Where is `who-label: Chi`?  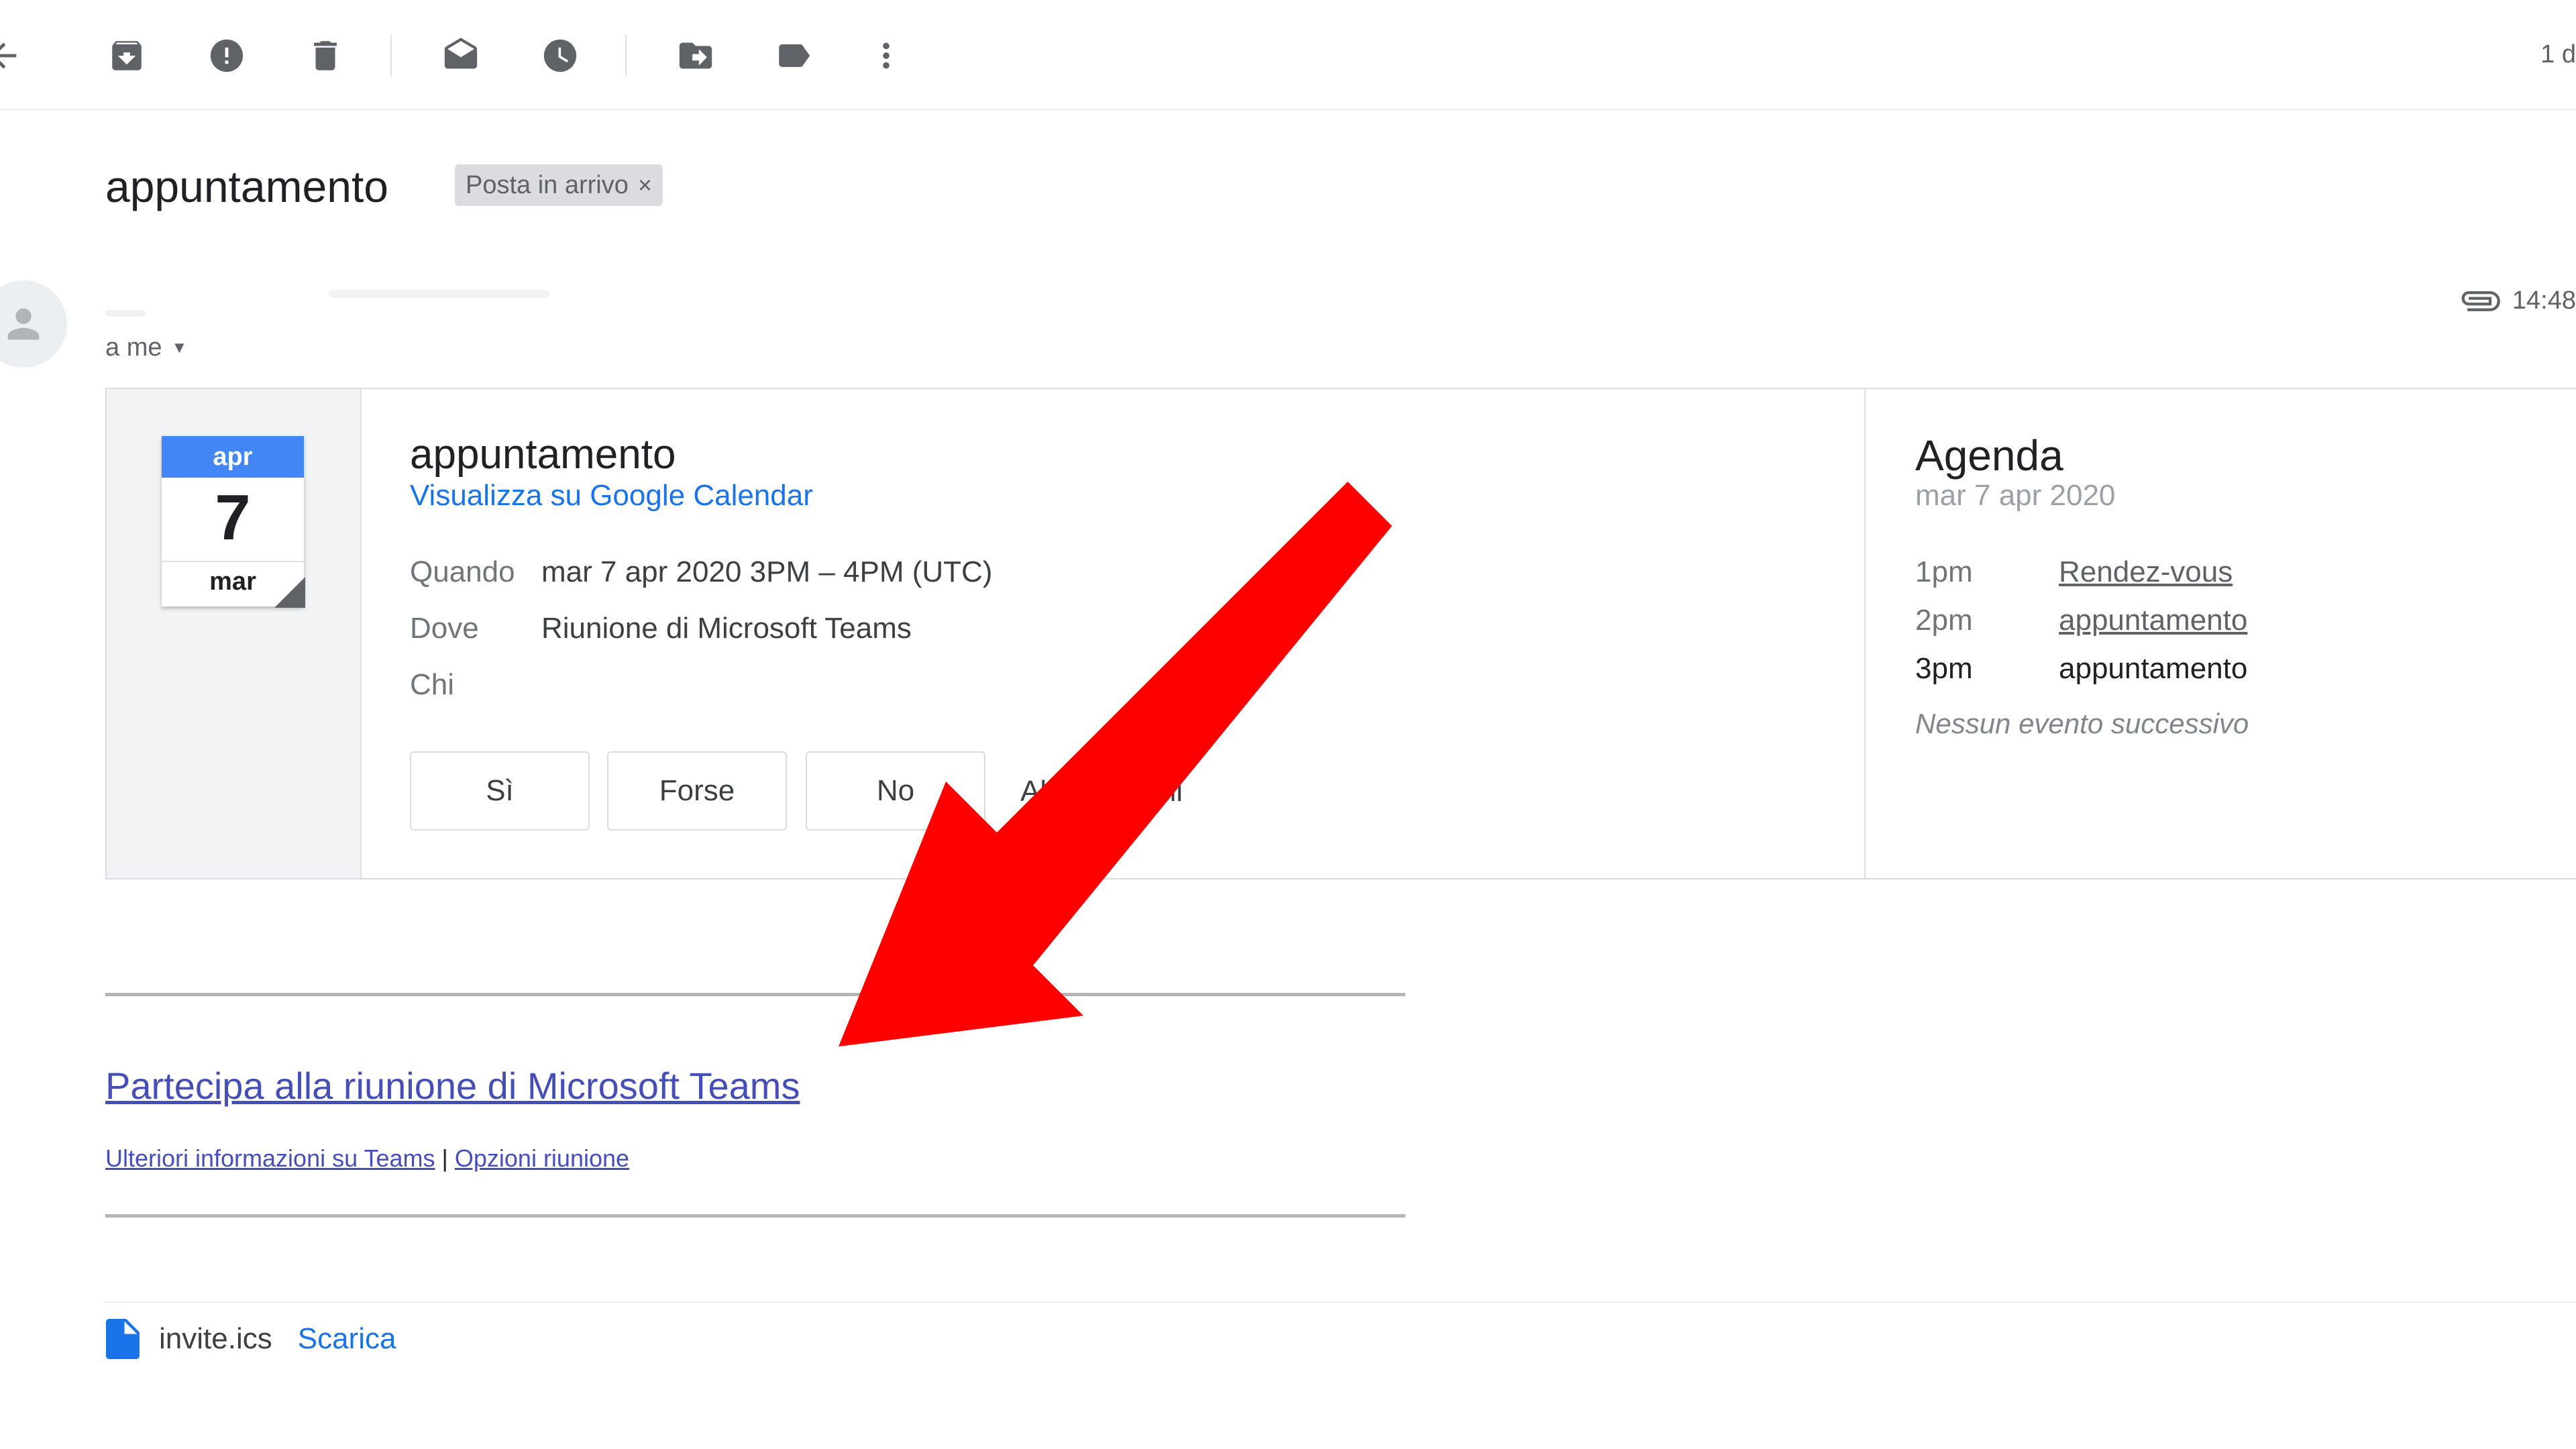
who-label: Chi is located at coordinates (432, 684).